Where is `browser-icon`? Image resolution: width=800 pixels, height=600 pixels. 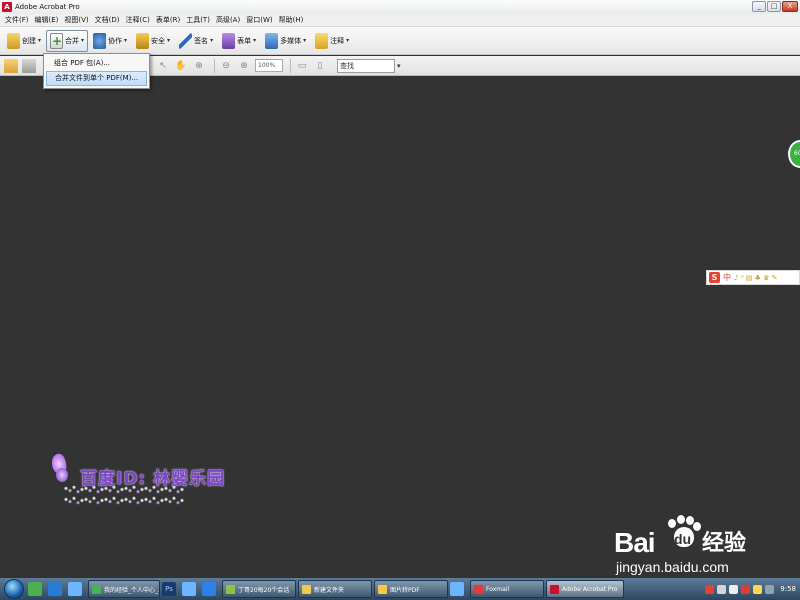
browser-icon is located at coordinates (96, 589).